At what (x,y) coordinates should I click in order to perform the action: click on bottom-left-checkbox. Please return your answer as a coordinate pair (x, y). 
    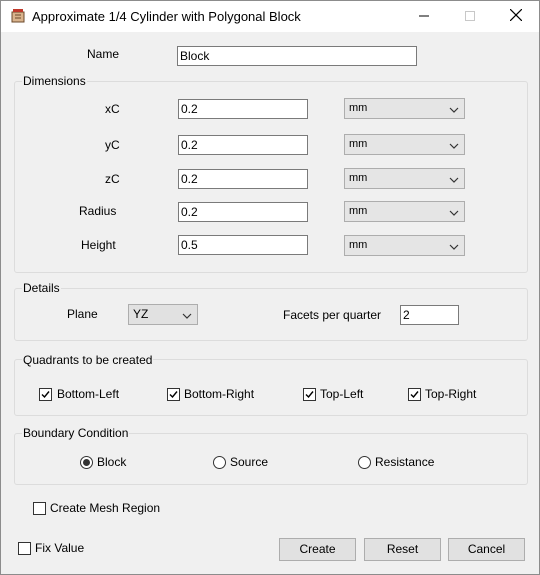
    Looking at the image, I should click on (45, 394).